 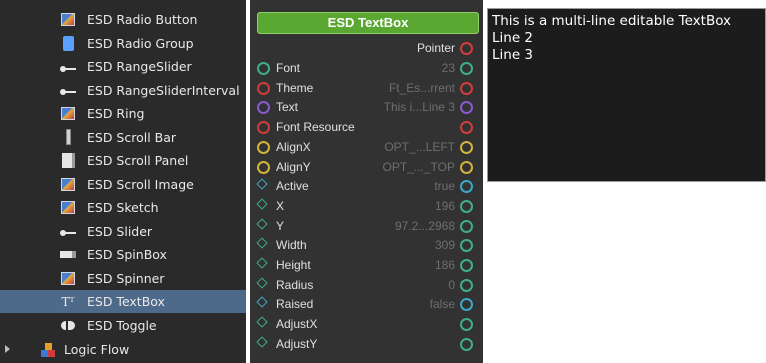 What do you see at coordinates (123, 254) in the screenshot?
I see `tree-item: ESD SpinBox` at bounding box center [123, 254].